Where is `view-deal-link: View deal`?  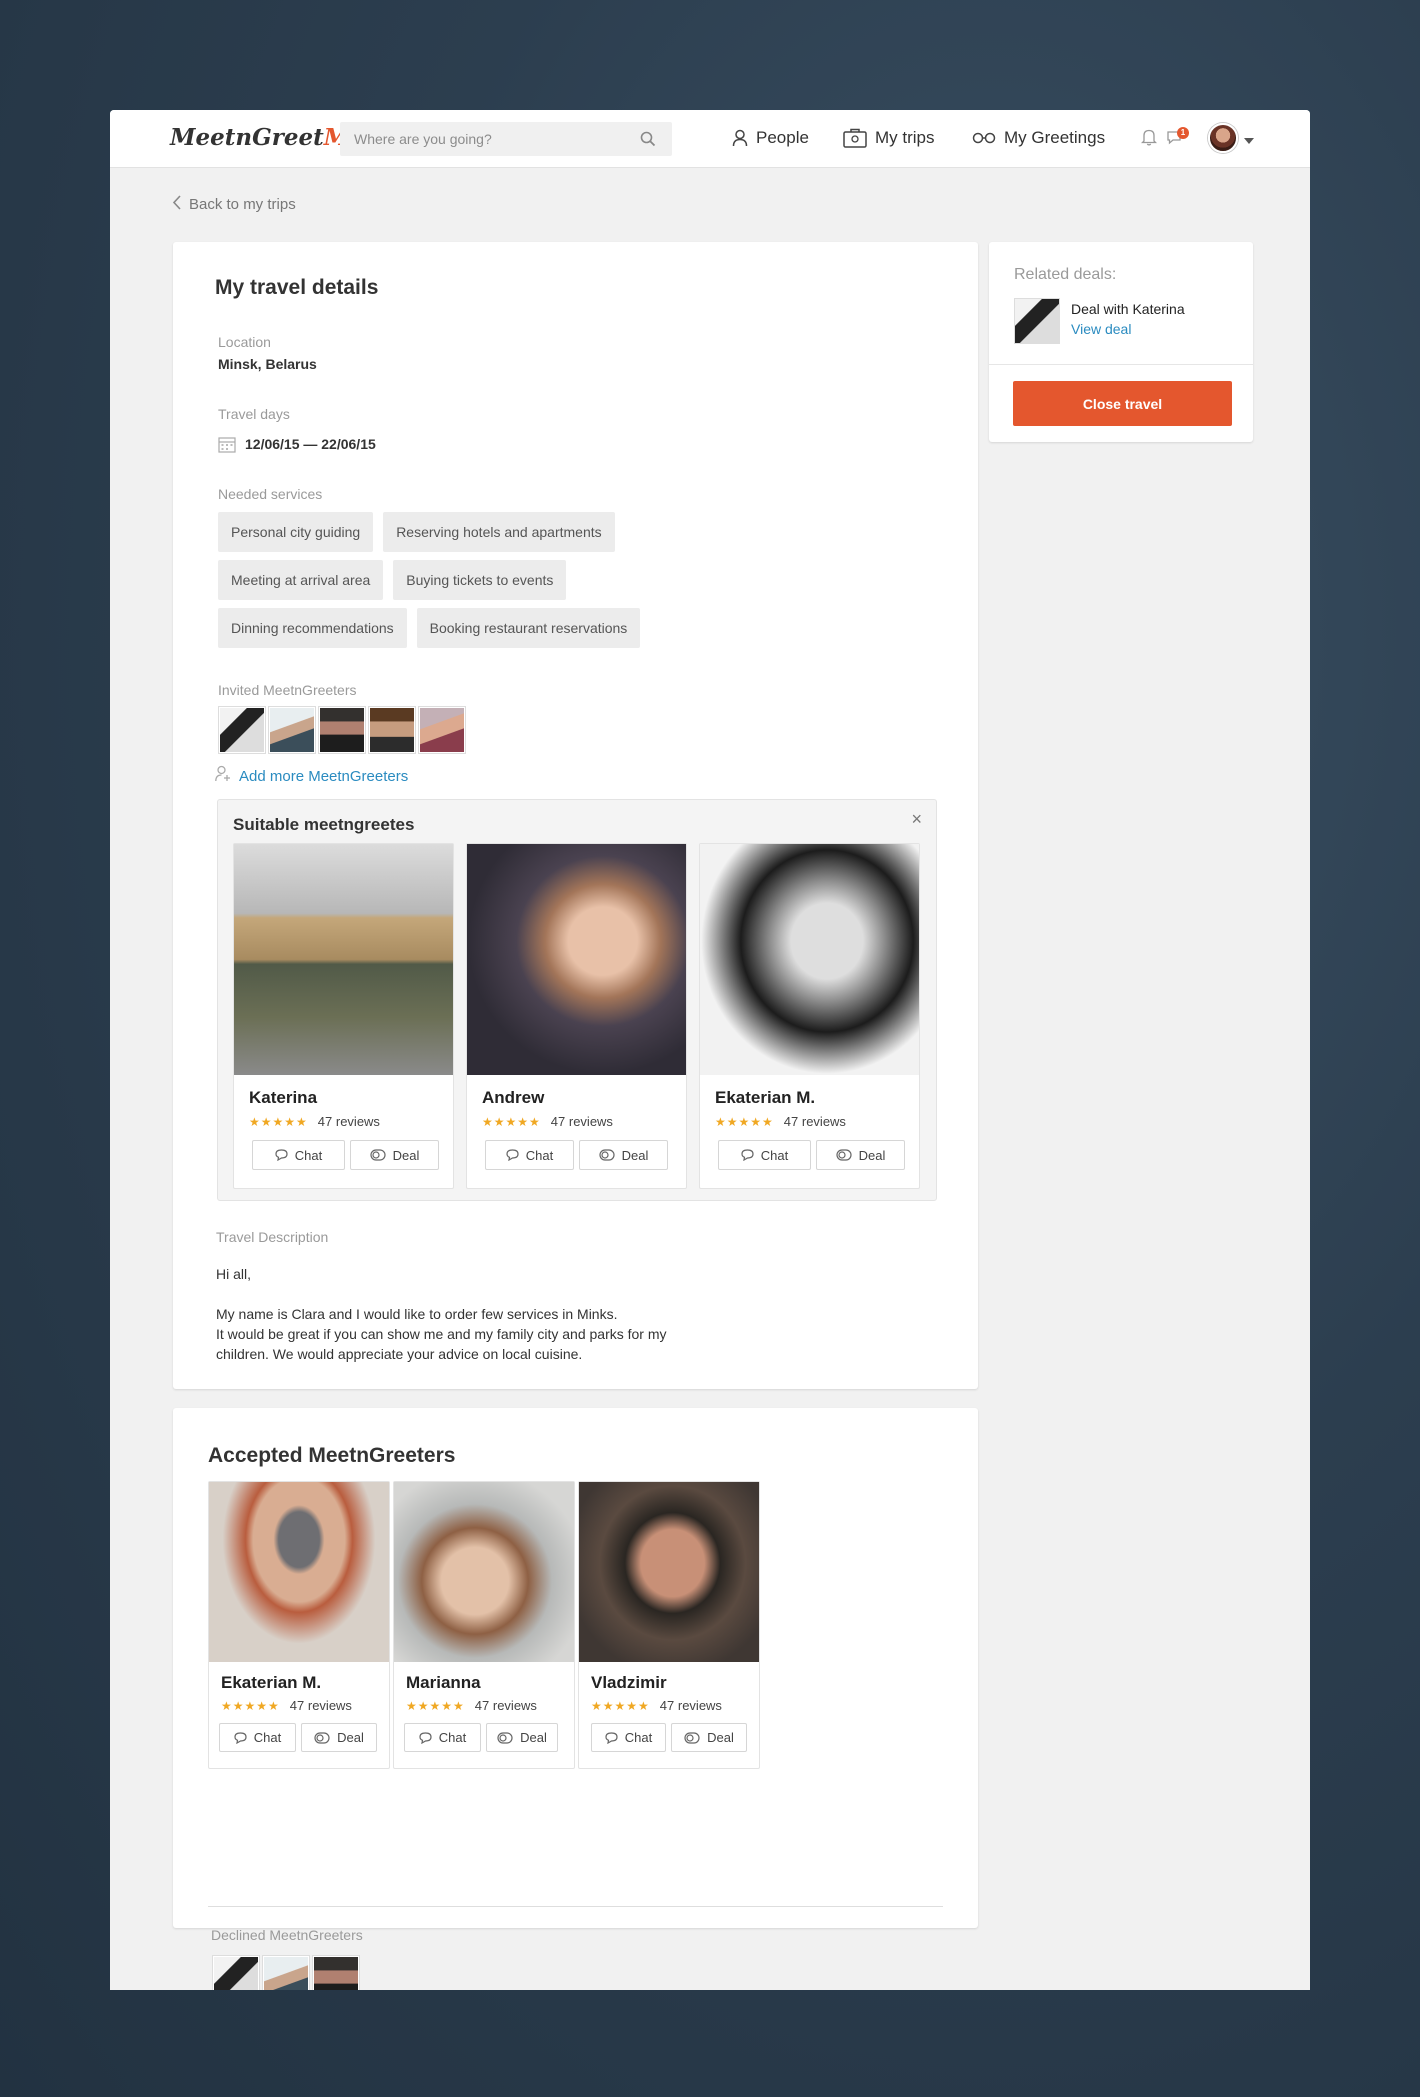 view-deal-link: View deal is located at coordinates (1101, 329).